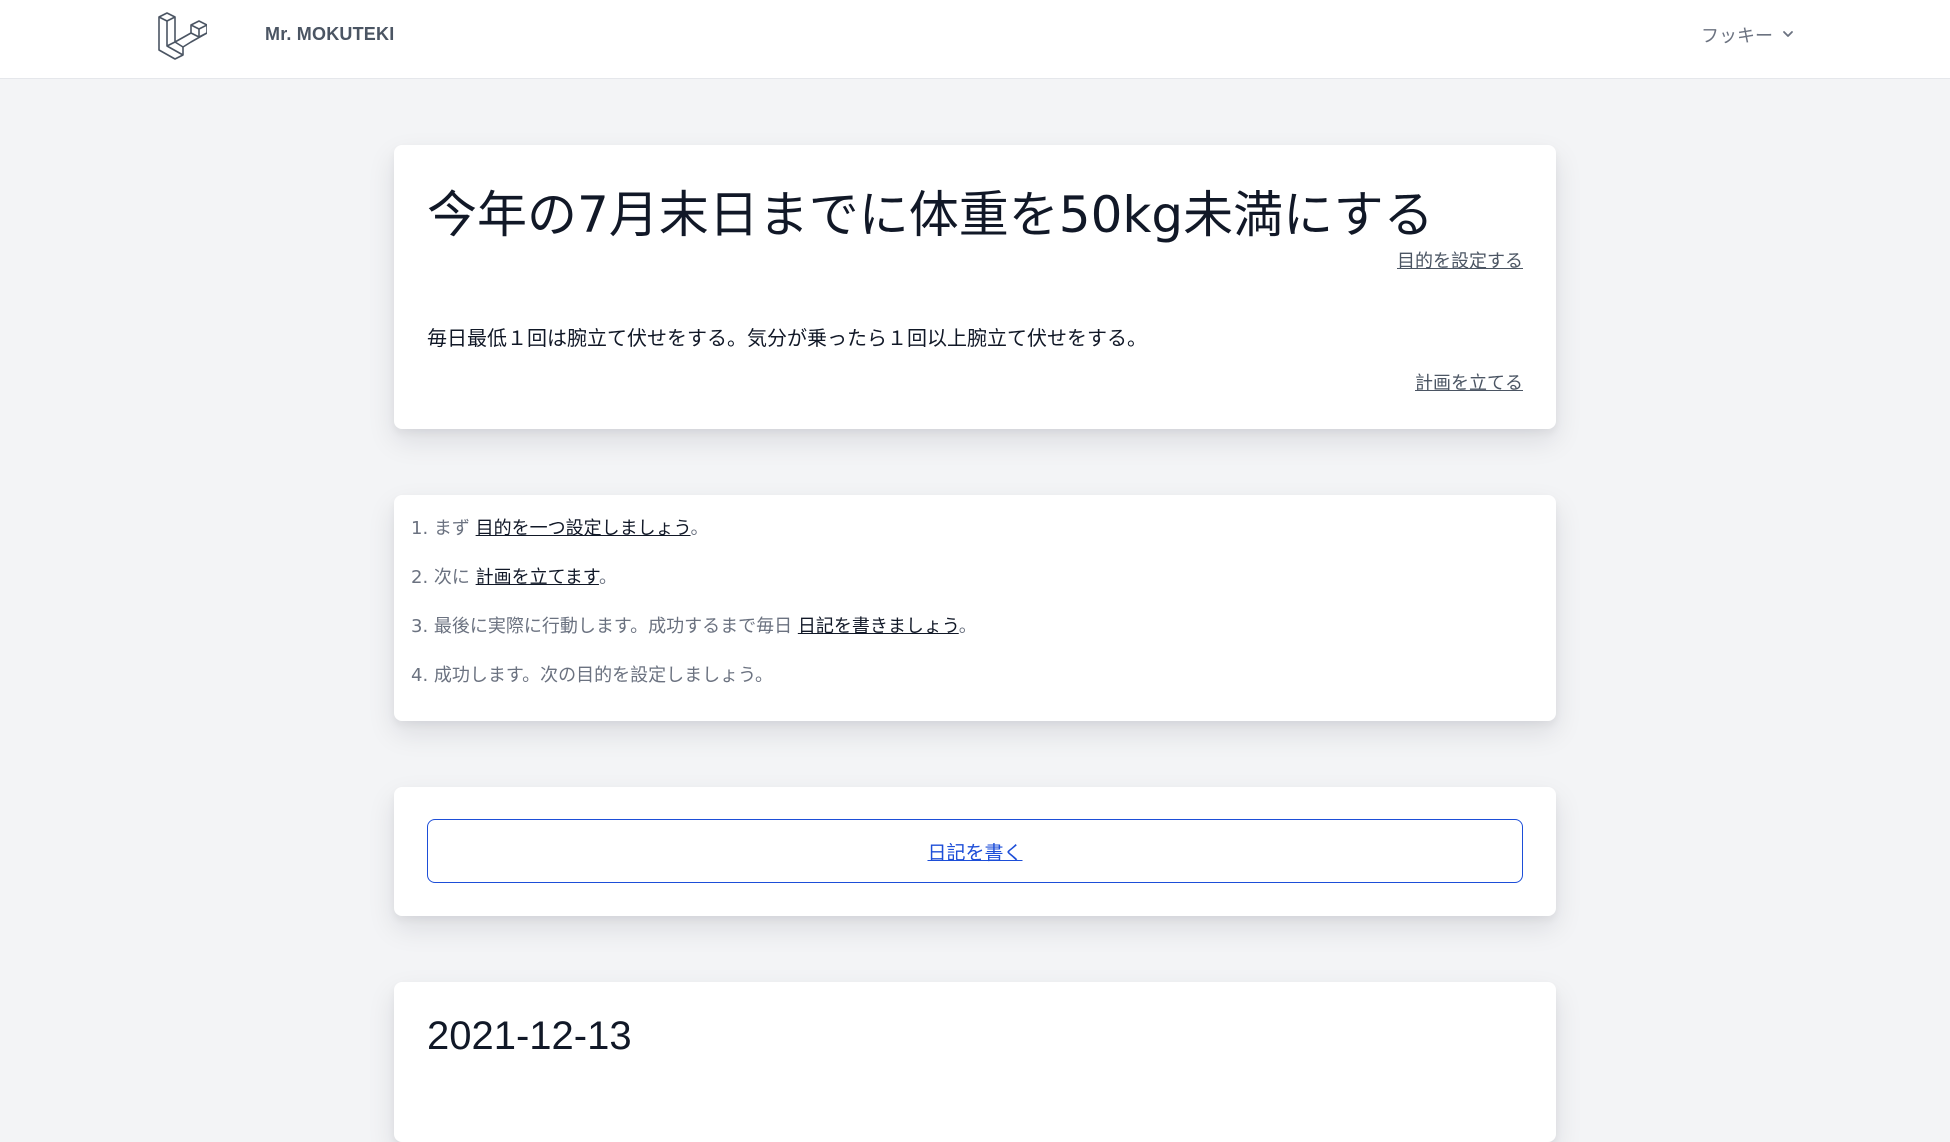  I want to click on brand-link: Mr. MOKUTEKI, so click(329, 34).